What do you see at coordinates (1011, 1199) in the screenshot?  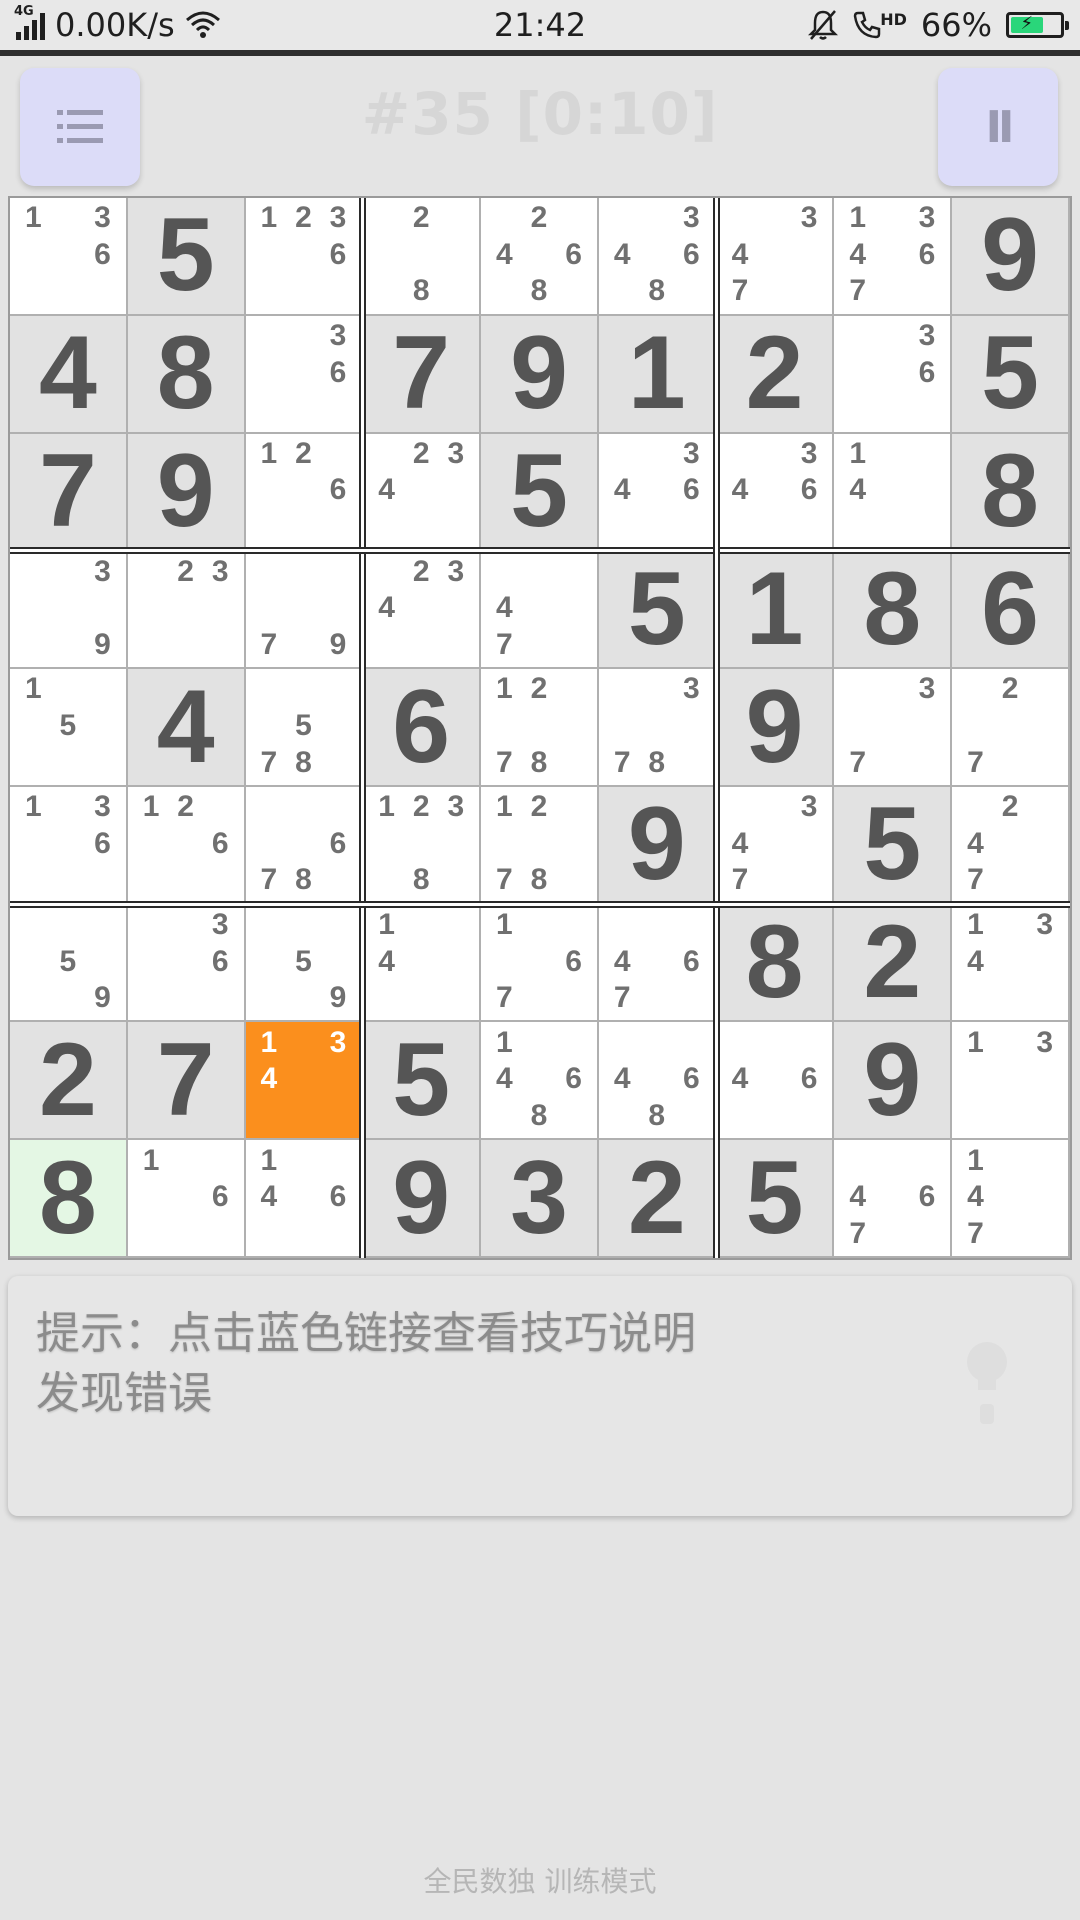 I see `sudoku-cell-r9c9: 147` at bounding box center [1011, 1199].